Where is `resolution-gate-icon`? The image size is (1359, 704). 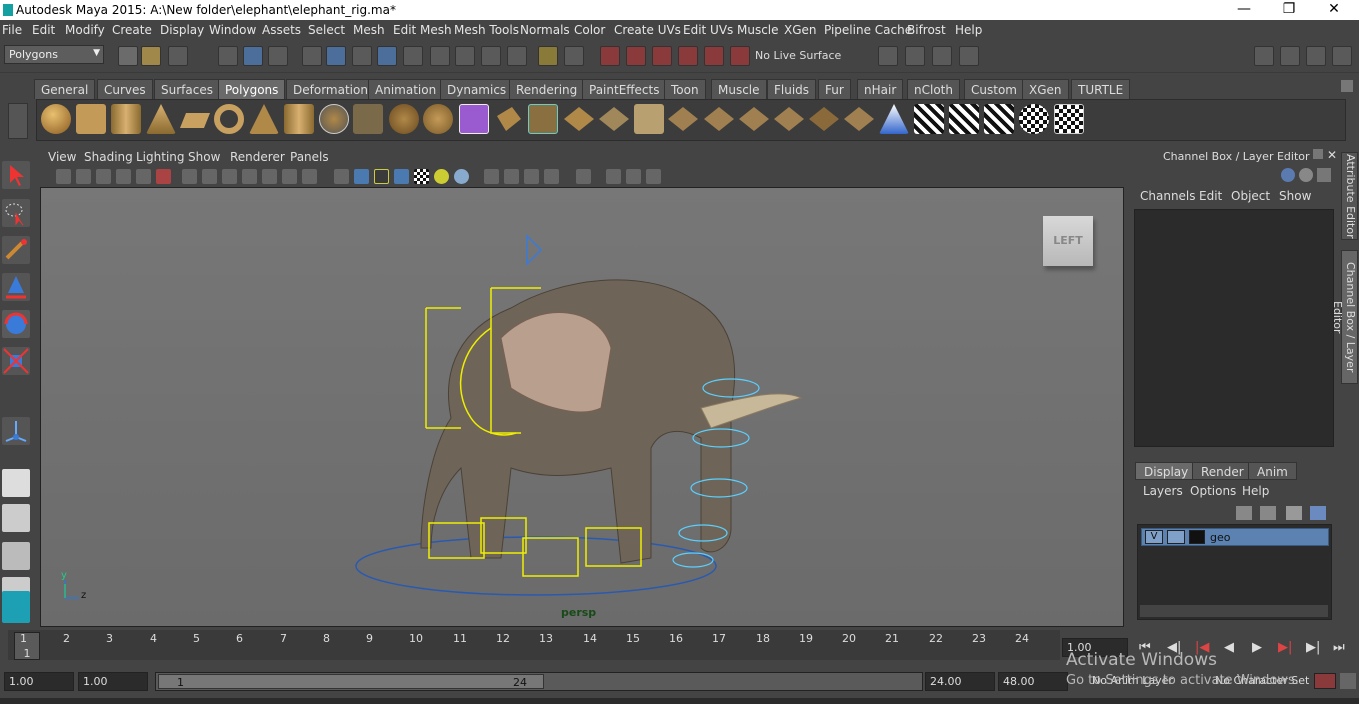
resolution-gate-icon is located at coordinates (229, 176).